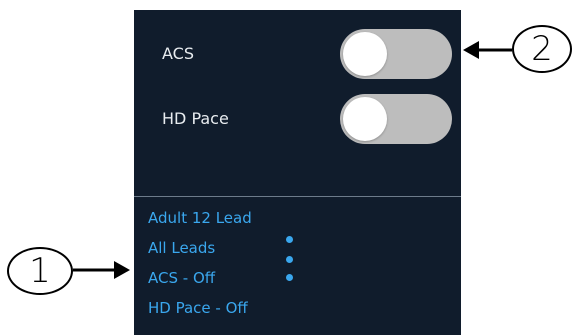  What do you see at coordinates (542, 49) in the screenshot?
I see `callout-marker-2: 2` at bounding box center [542, 49].